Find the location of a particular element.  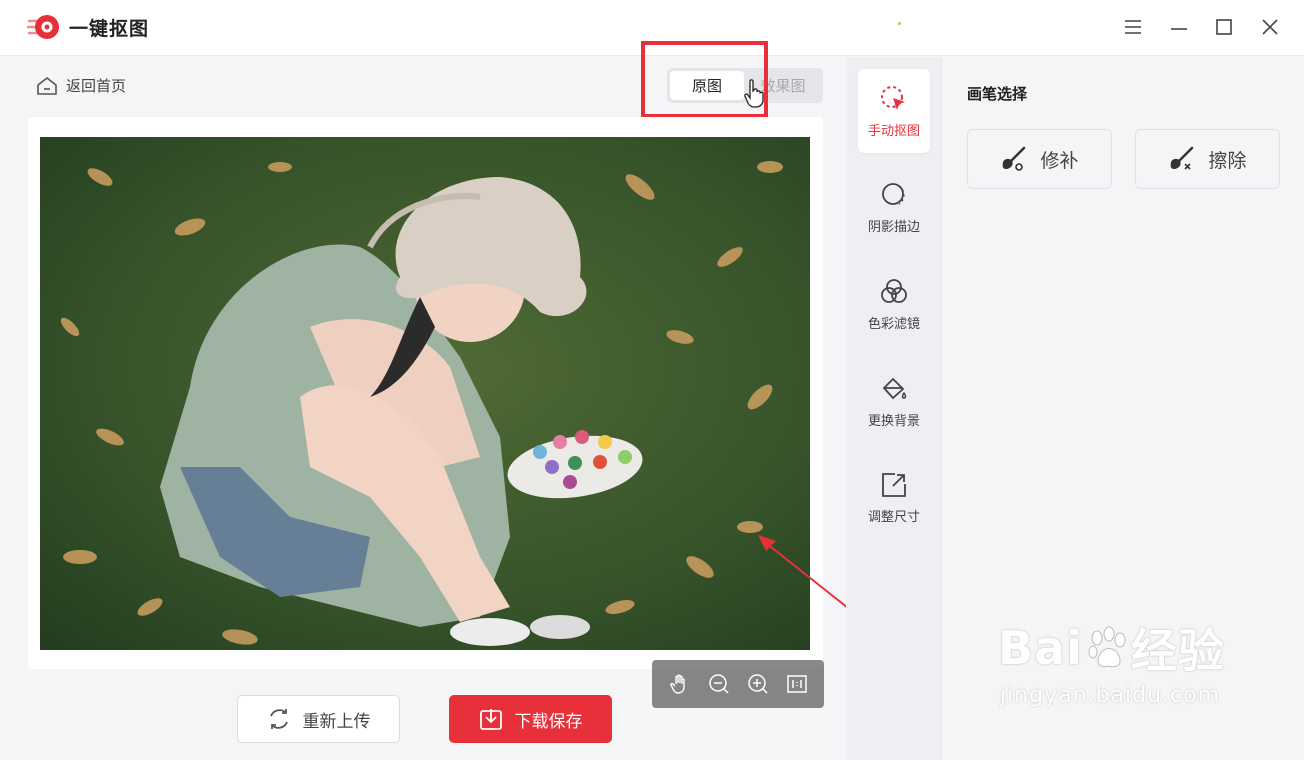

hand-icon is located at coordinates (680, 684).